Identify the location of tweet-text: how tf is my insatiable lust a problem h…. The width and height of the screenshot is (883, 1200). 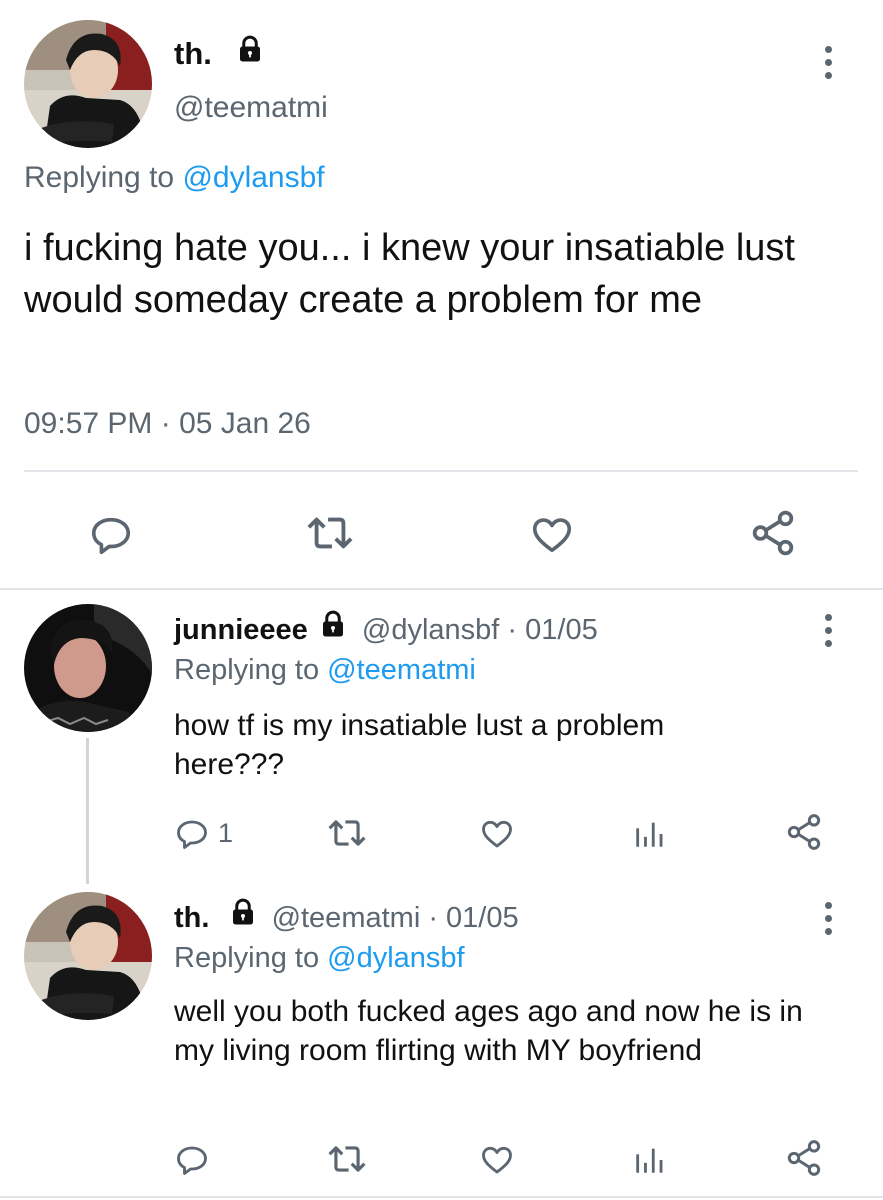
(419, 745).